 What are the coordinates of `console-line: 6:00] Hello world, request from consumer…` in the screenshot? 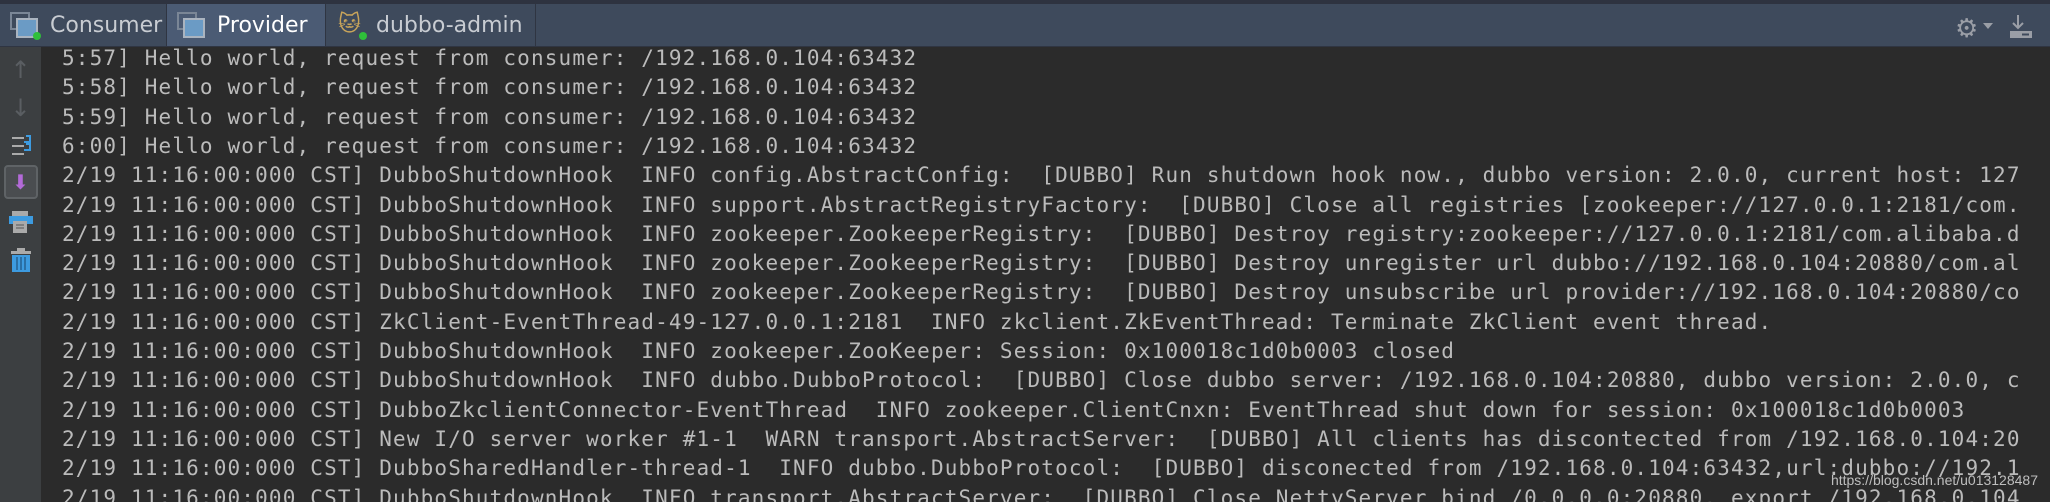 It's located at (490, 145).